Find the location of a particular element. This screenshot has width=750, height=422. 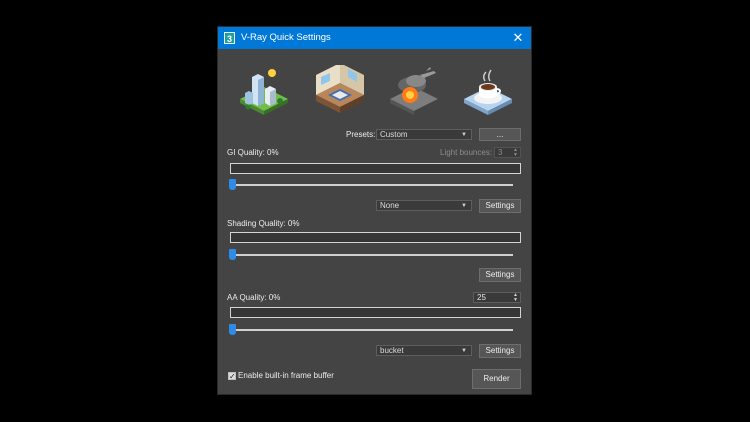

city-exterior-icon is located at coordinates (264, 91).